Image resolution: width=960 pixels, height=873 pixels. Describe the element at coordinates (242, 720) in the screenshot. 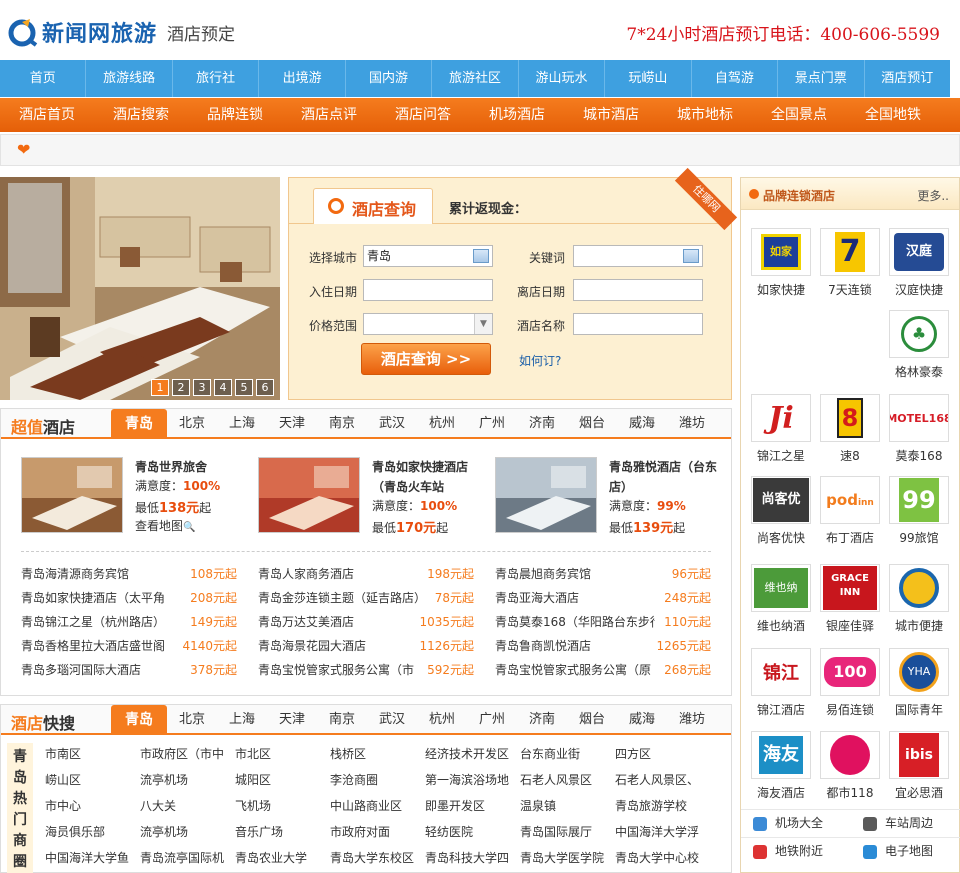

I see `city-tab: 上海` at that location.